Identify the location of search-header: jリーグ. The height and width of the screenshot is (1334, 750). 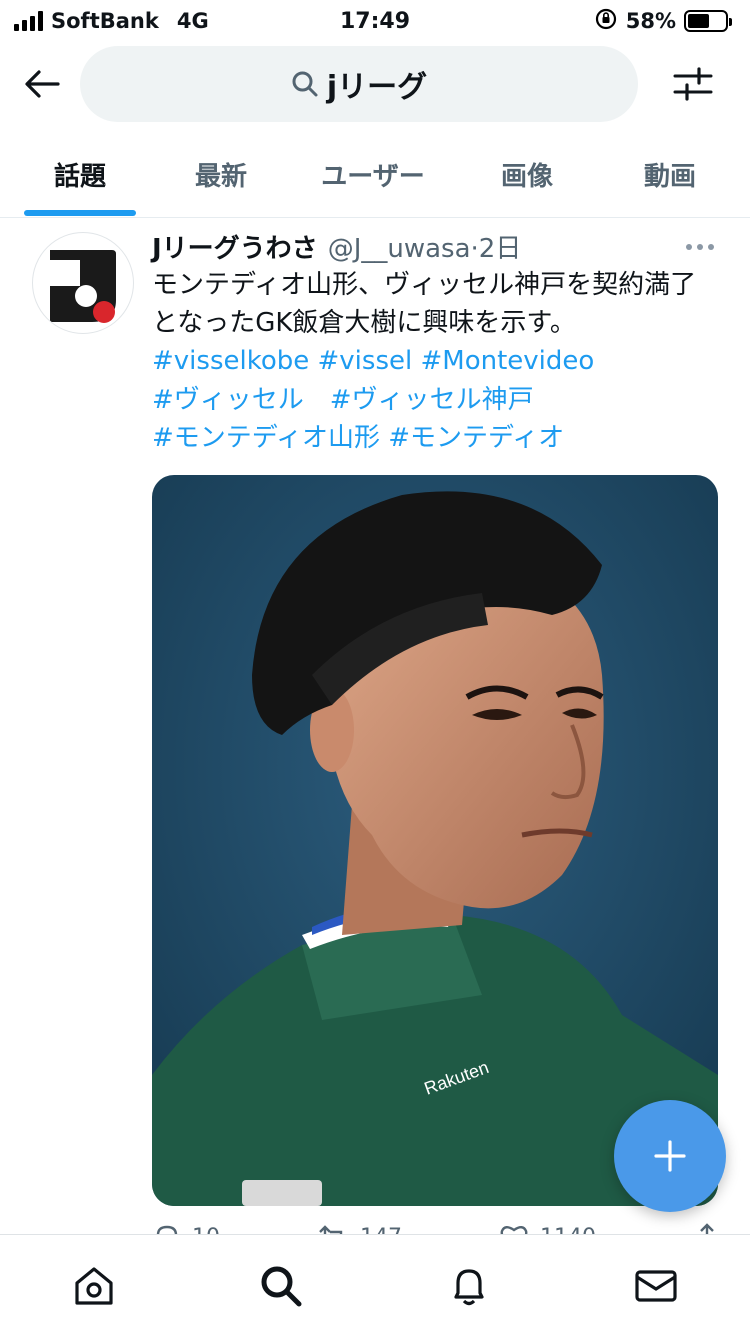
(375, 83).